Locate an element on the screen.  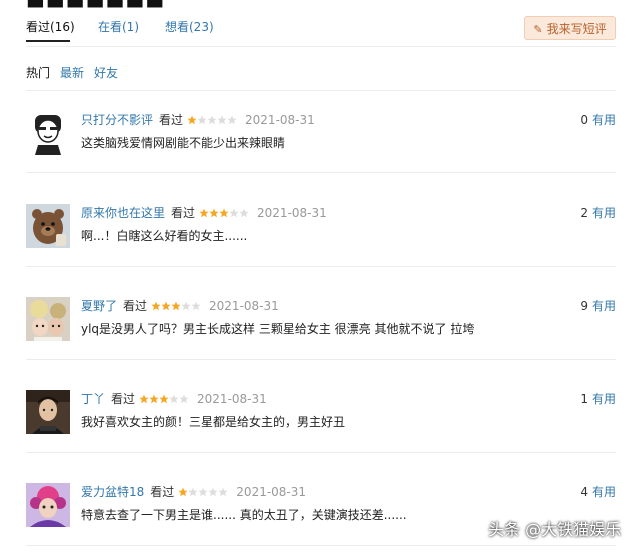
review-meta: 丁丫 看过 2021-08-31 is located at coordinates (174, 398).